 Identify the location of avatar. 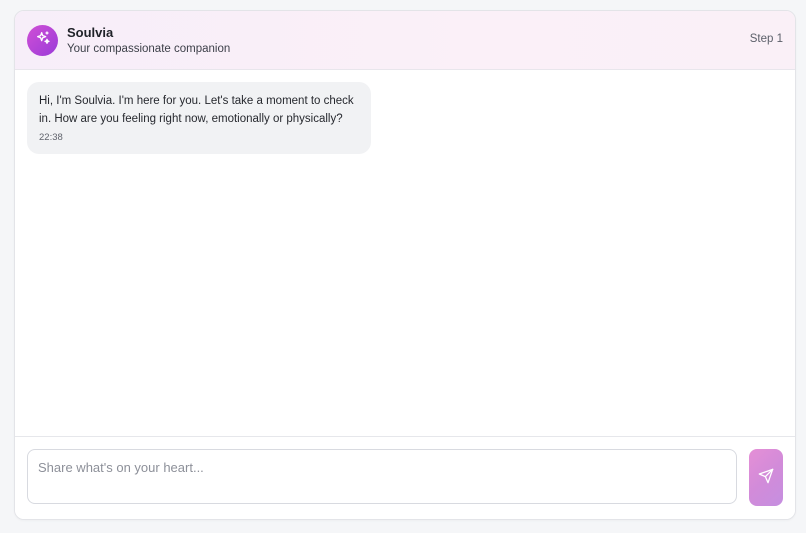
(42, 40).